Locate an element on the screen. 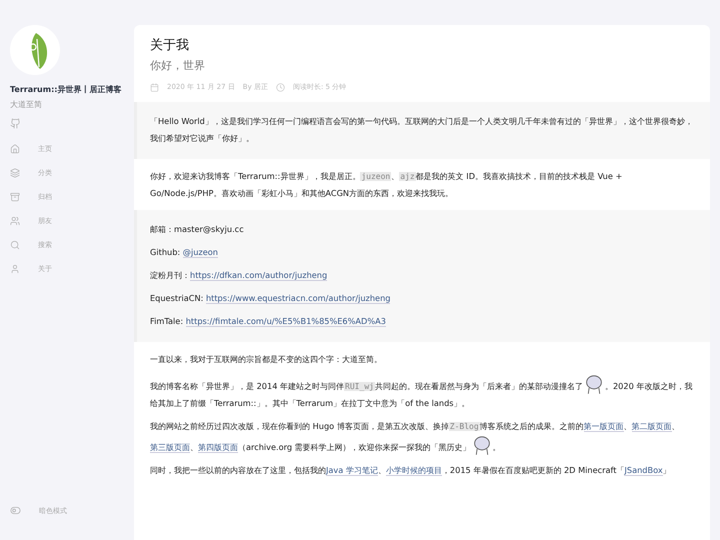 Image resolution: width=720 pixels, height=540 pixels. text-link: 第三版页面 is located at coordinates (170, 447).